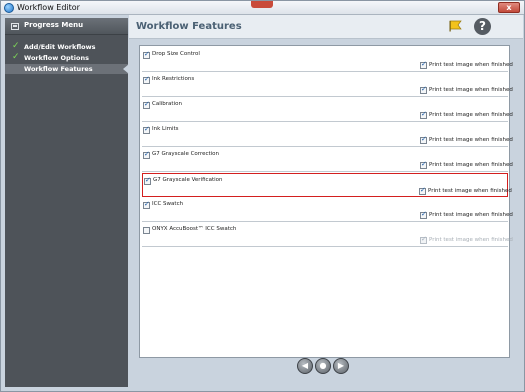  What do you see at coordinates (194, 229) in the screenshot?
I see `feature-name: ONYX AccuBoost™ ICC Swatch` at bounding box center [194, 229].